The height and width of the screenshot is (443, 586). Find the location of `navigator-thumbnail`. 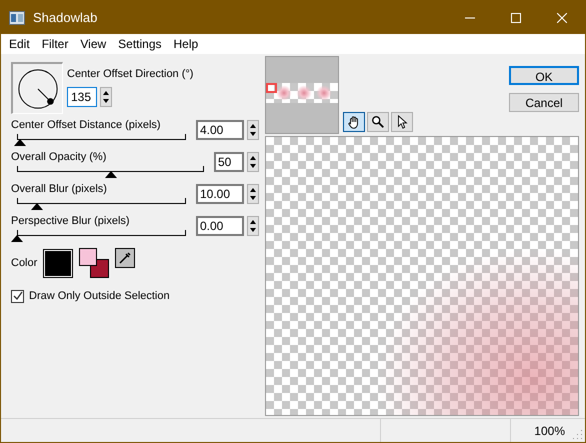

navigator-thumbnail is located at coordinates (302, 95).